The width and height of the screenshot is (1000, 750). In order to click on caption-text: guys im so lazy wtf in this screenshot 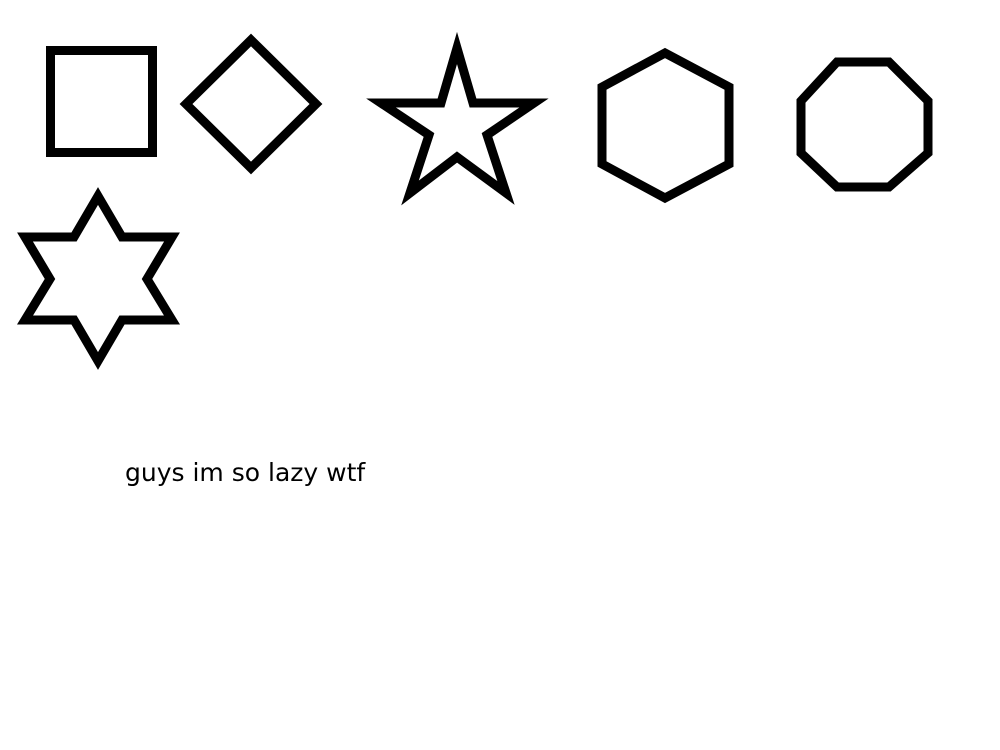, I will do `click(245, 472)`.